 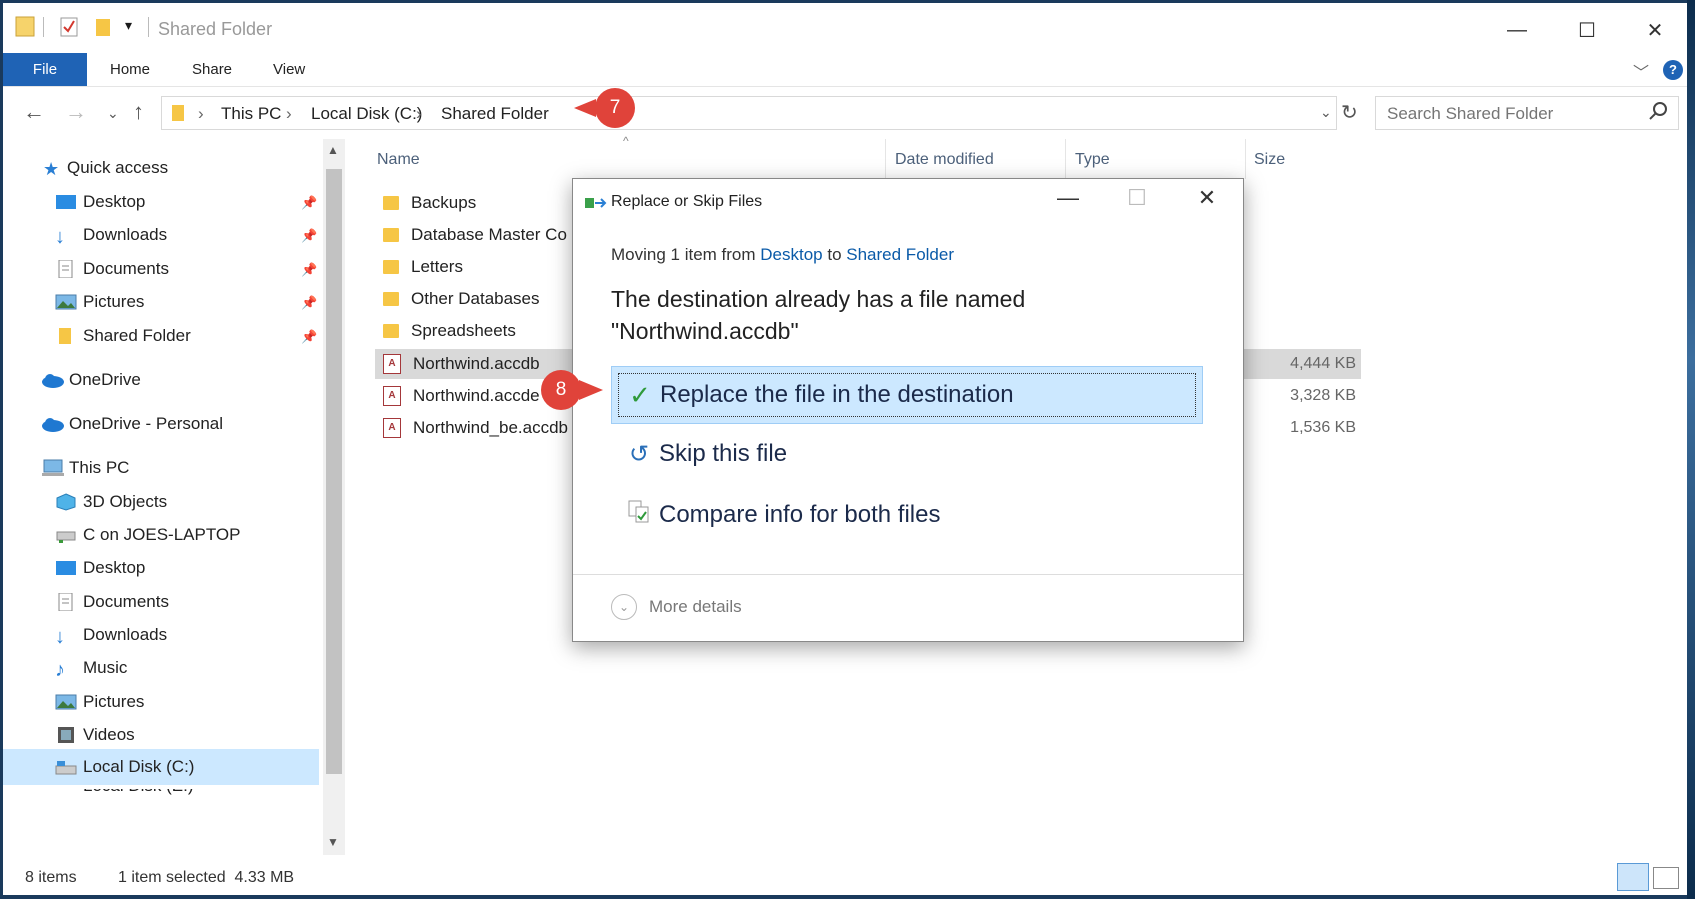 I want to click on skip-file-button: ↺ Skip this file, so click(x=906, y=454).